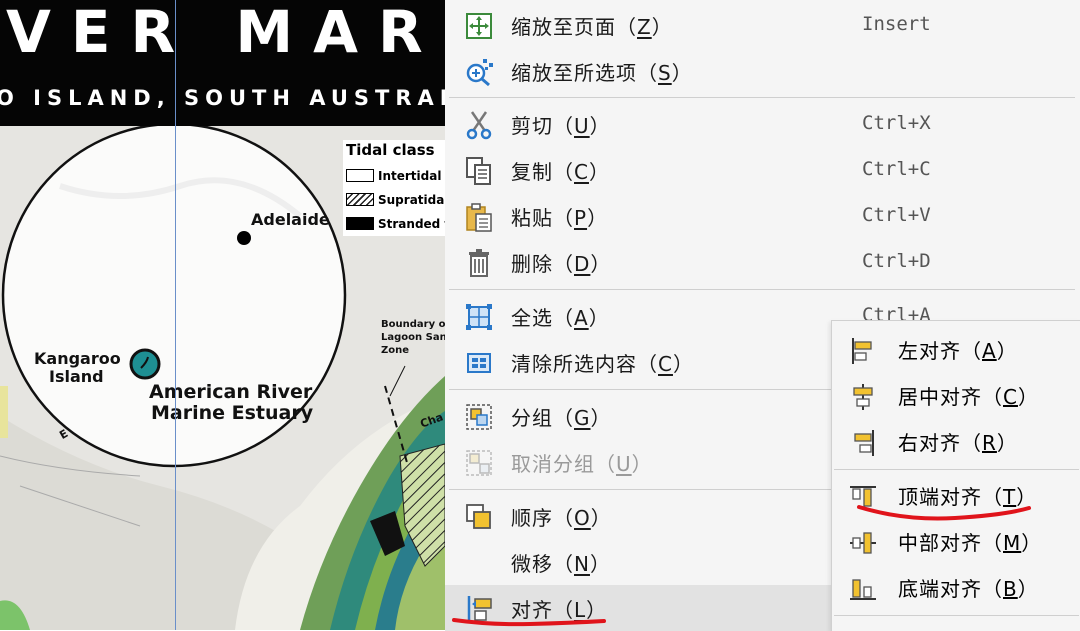 This screenshot has width=1080, height=631. Describe the element at coordinates (582, 464) in the screenshot. I see `menu-item-label: 取消分组（U）` at that location.